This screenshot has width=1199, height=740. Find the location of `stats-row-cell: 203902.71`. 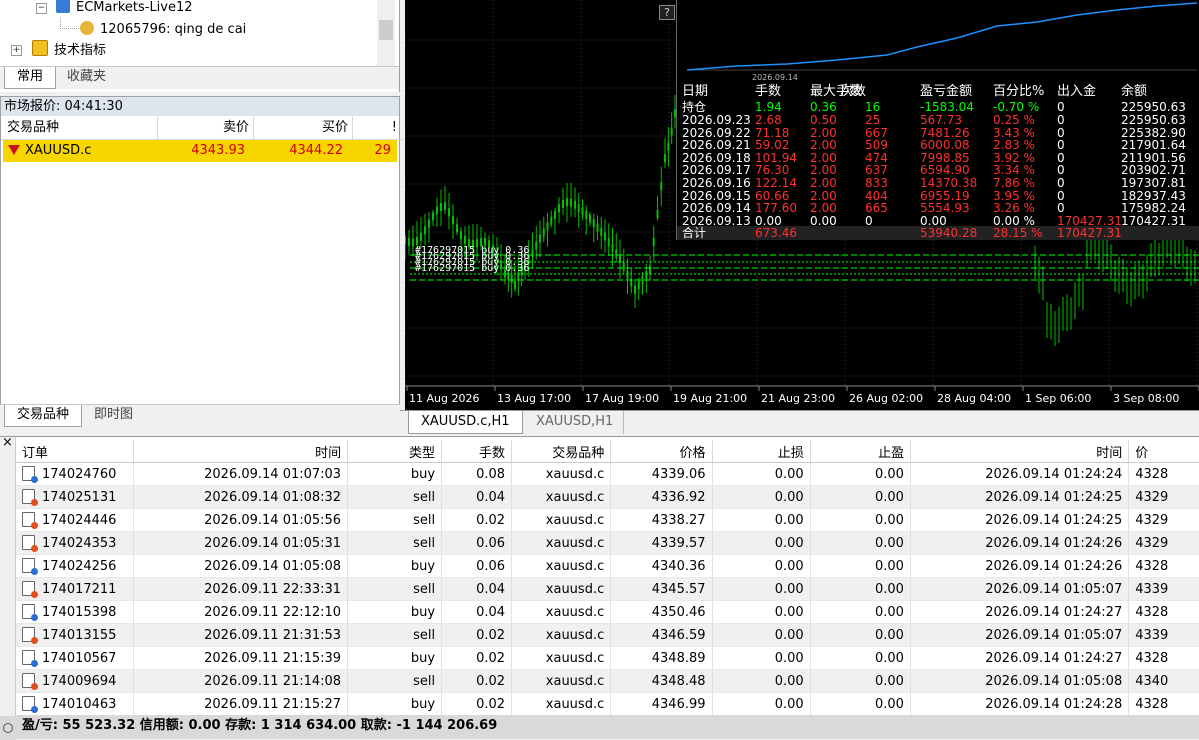

stats-row-cell: 203902.71 is located at coordinates (1153, 170).